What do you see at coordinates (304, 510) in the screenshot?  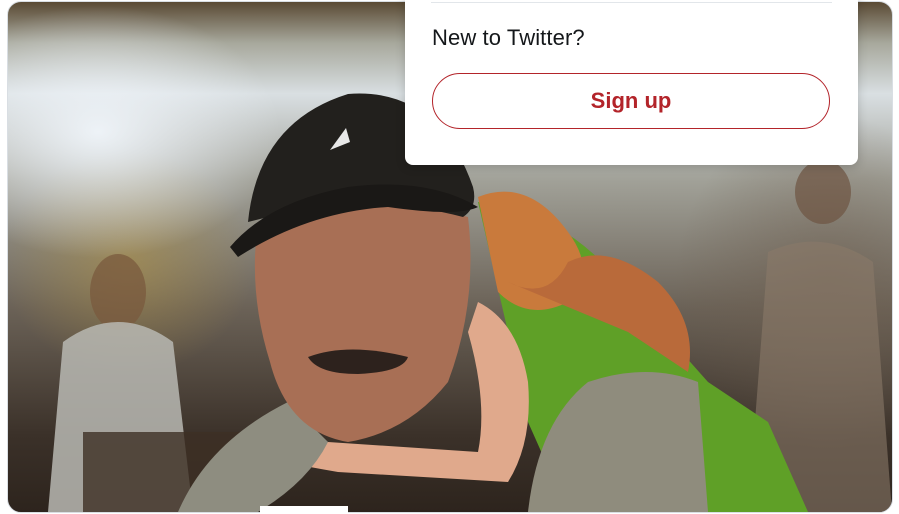 I see `bottom-tab-strip` at bounding box center [304, 510].